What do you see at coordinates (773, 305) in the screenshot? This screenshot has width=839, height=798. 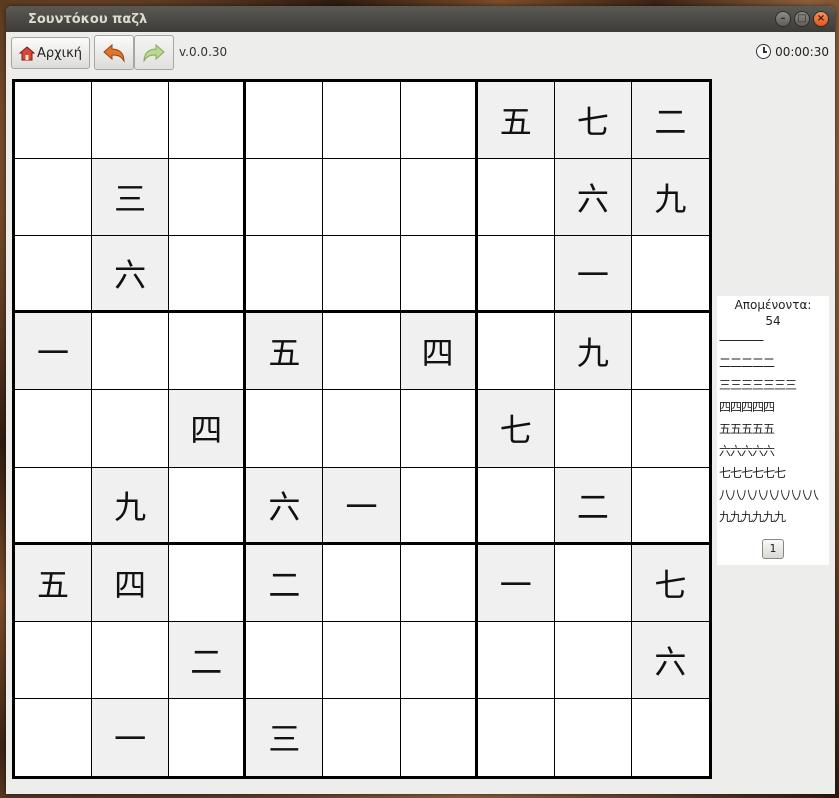 I see `remaining-title: Απομένοντα:` at bounding box center [773, 305].